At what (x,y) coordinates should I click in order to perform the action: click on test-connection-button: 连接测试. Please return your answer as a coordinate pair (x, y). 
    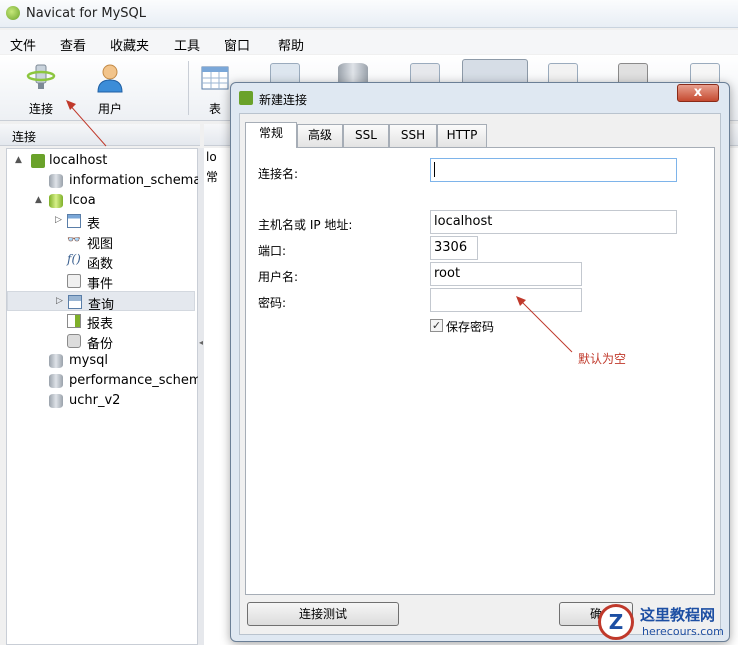
    Looking at the image, I should click on (323, 614).